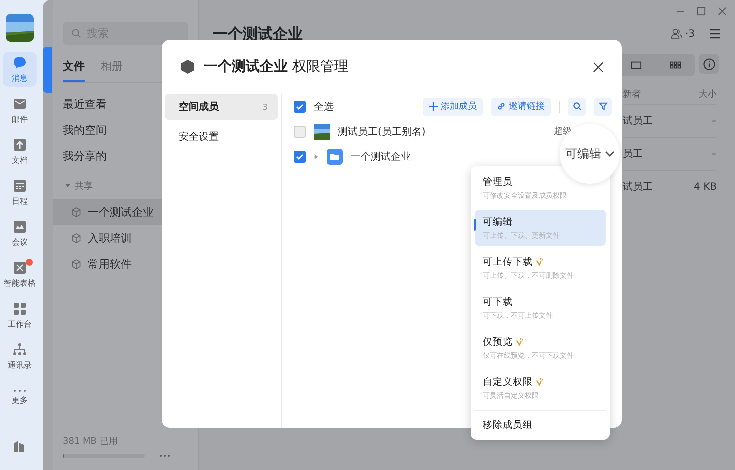 The image size is (735, 470). I want to click on column-header: 新者, so click(632, 94).